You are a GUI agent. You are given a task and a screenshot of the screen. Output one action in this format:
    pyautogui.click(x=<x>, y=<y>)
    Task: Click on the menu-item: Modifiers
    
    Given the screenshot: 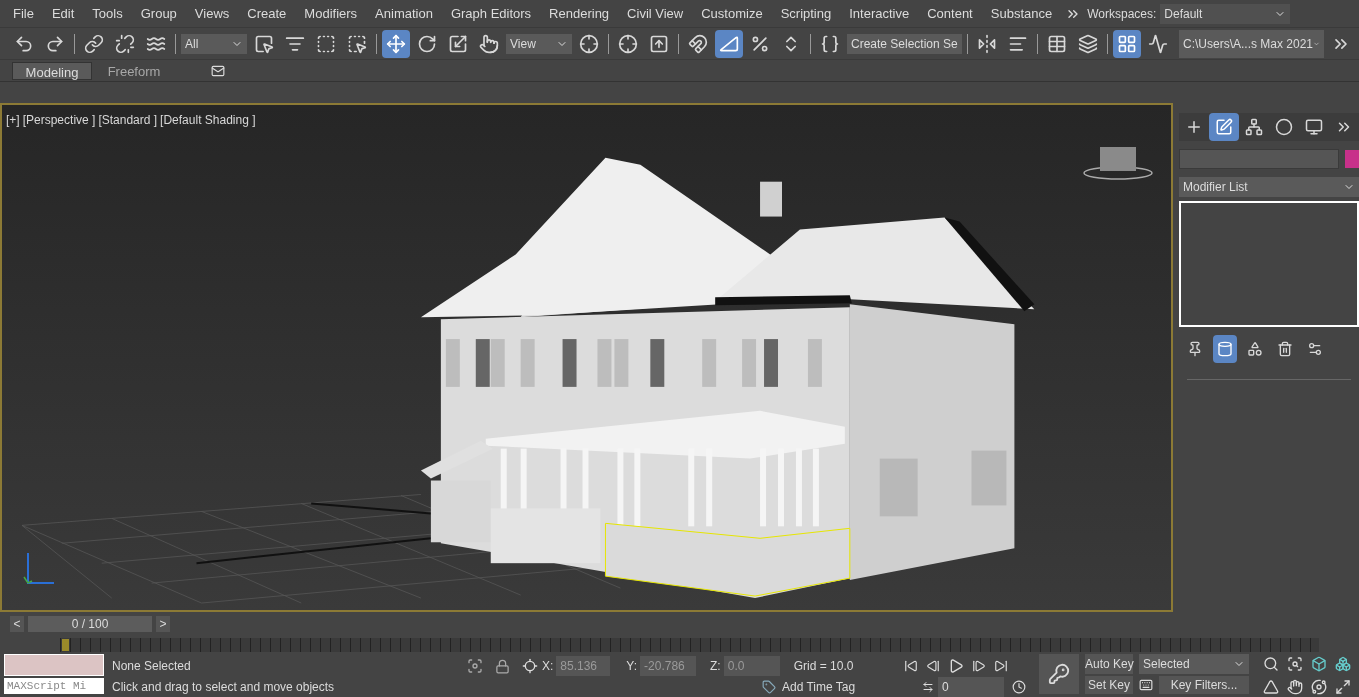 What is the action you would take?
    pyautogui.click(x=331, y=13)
    